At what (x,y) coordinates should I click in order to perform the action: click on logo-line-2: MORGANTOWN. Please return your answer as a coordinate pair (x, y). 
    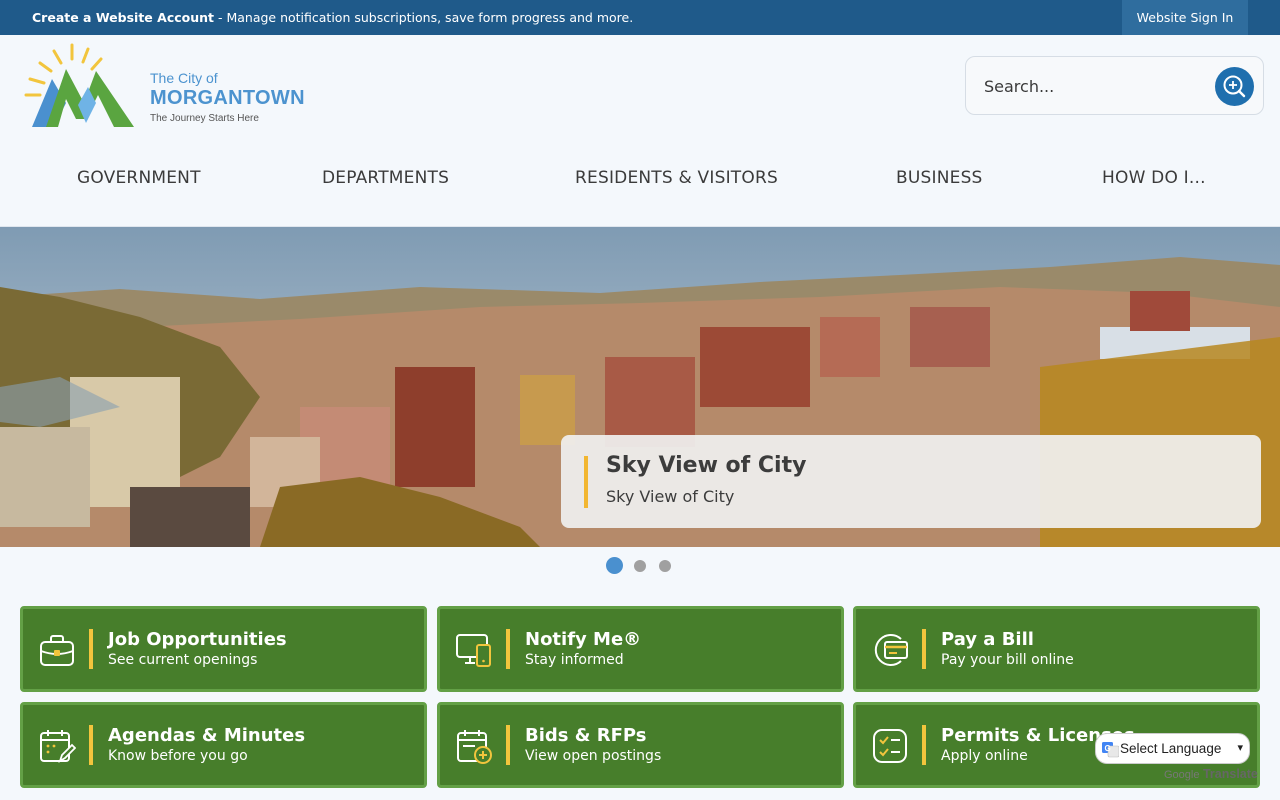
    Looking at the image, I should click on (227, 98).